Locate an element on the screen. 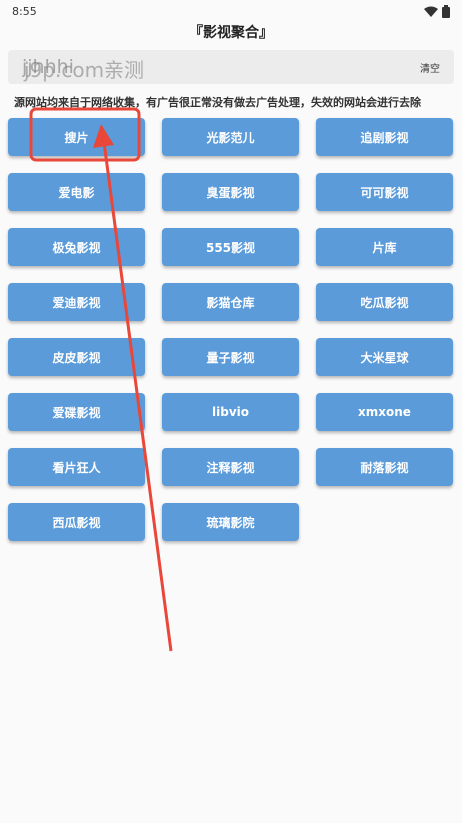 The height and width of the screenshot is (823, 462). site-tile: 耐落影视 is located at coordinates (384, 467).